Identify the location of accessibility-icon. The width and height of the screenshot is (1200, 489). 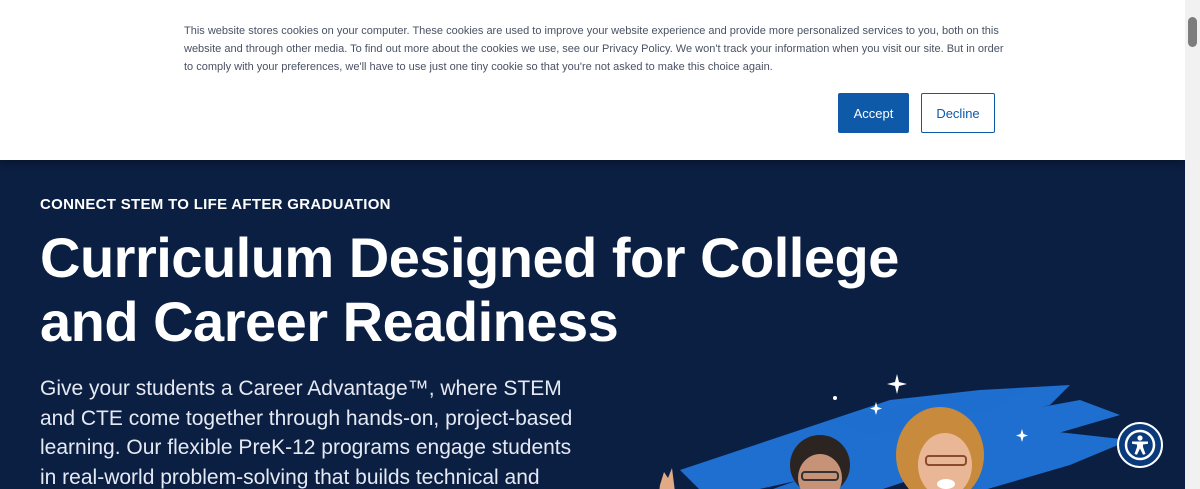
(1140, 445).